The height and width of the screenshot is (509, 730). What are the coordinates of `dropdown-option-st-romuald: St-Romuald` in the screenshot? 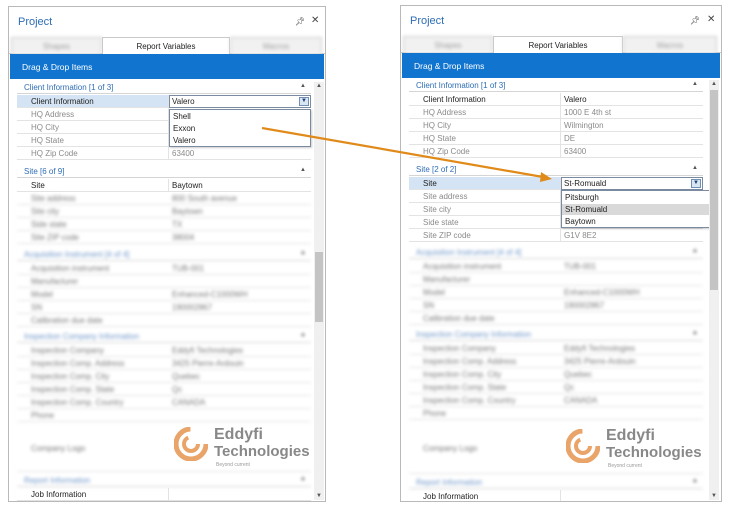 It's located at (637, 209).